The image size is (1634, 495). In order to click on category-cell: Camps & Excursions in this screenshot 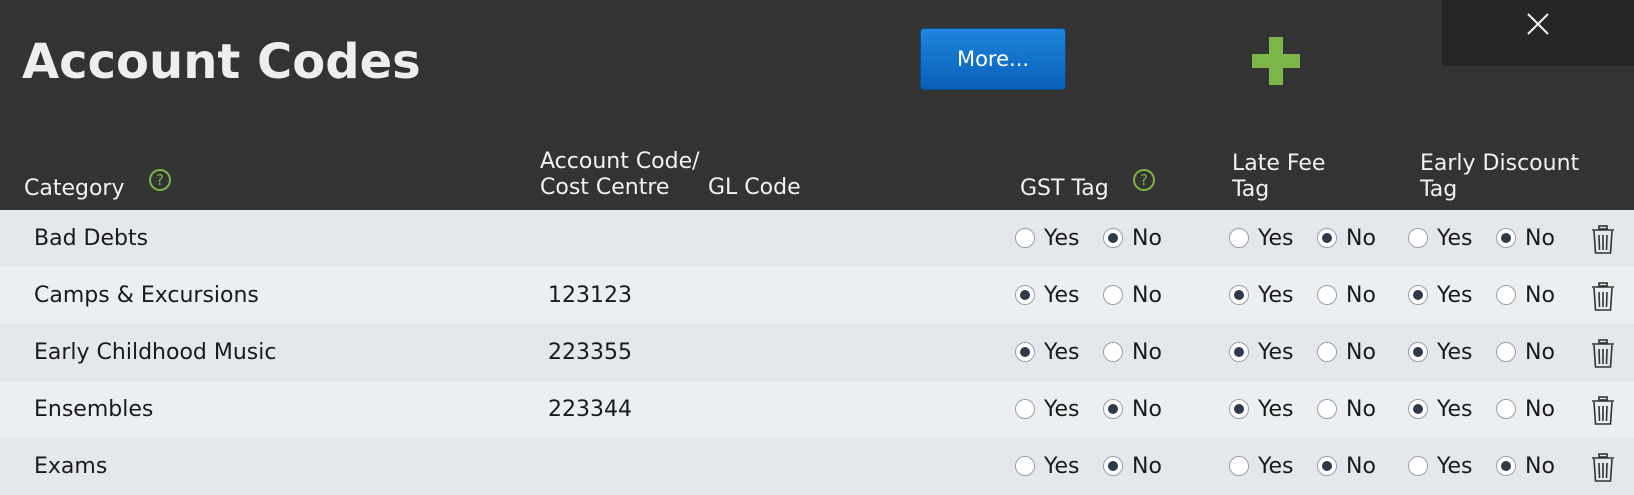, I will do `click(146, 295)`.